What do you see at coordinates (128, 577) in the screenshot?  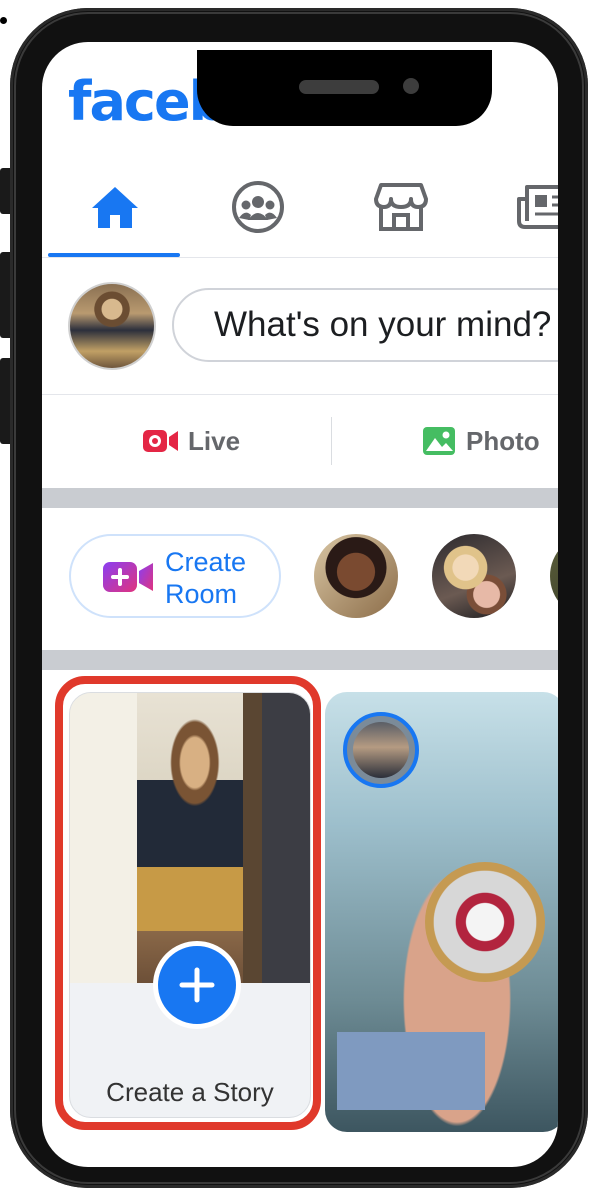 I see `create-room-video-icon` at bounding box center [128, 577].